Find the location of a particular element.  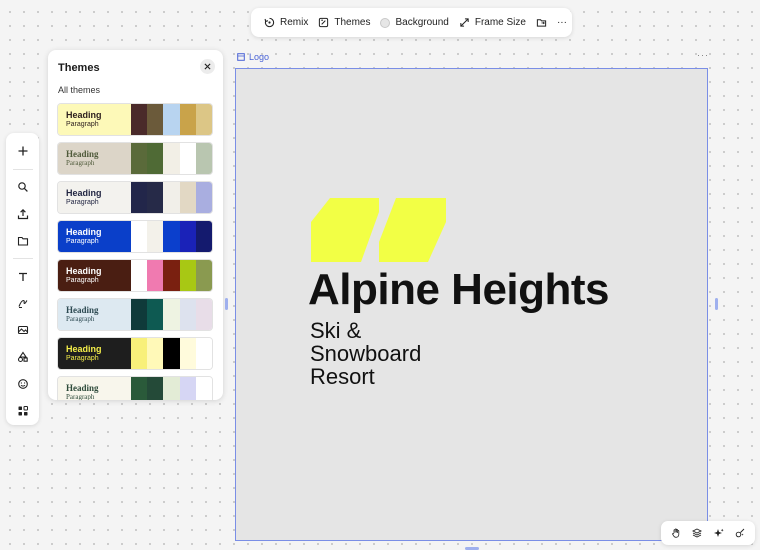

ai-sparkle-button is located at coordinates (719, 533).